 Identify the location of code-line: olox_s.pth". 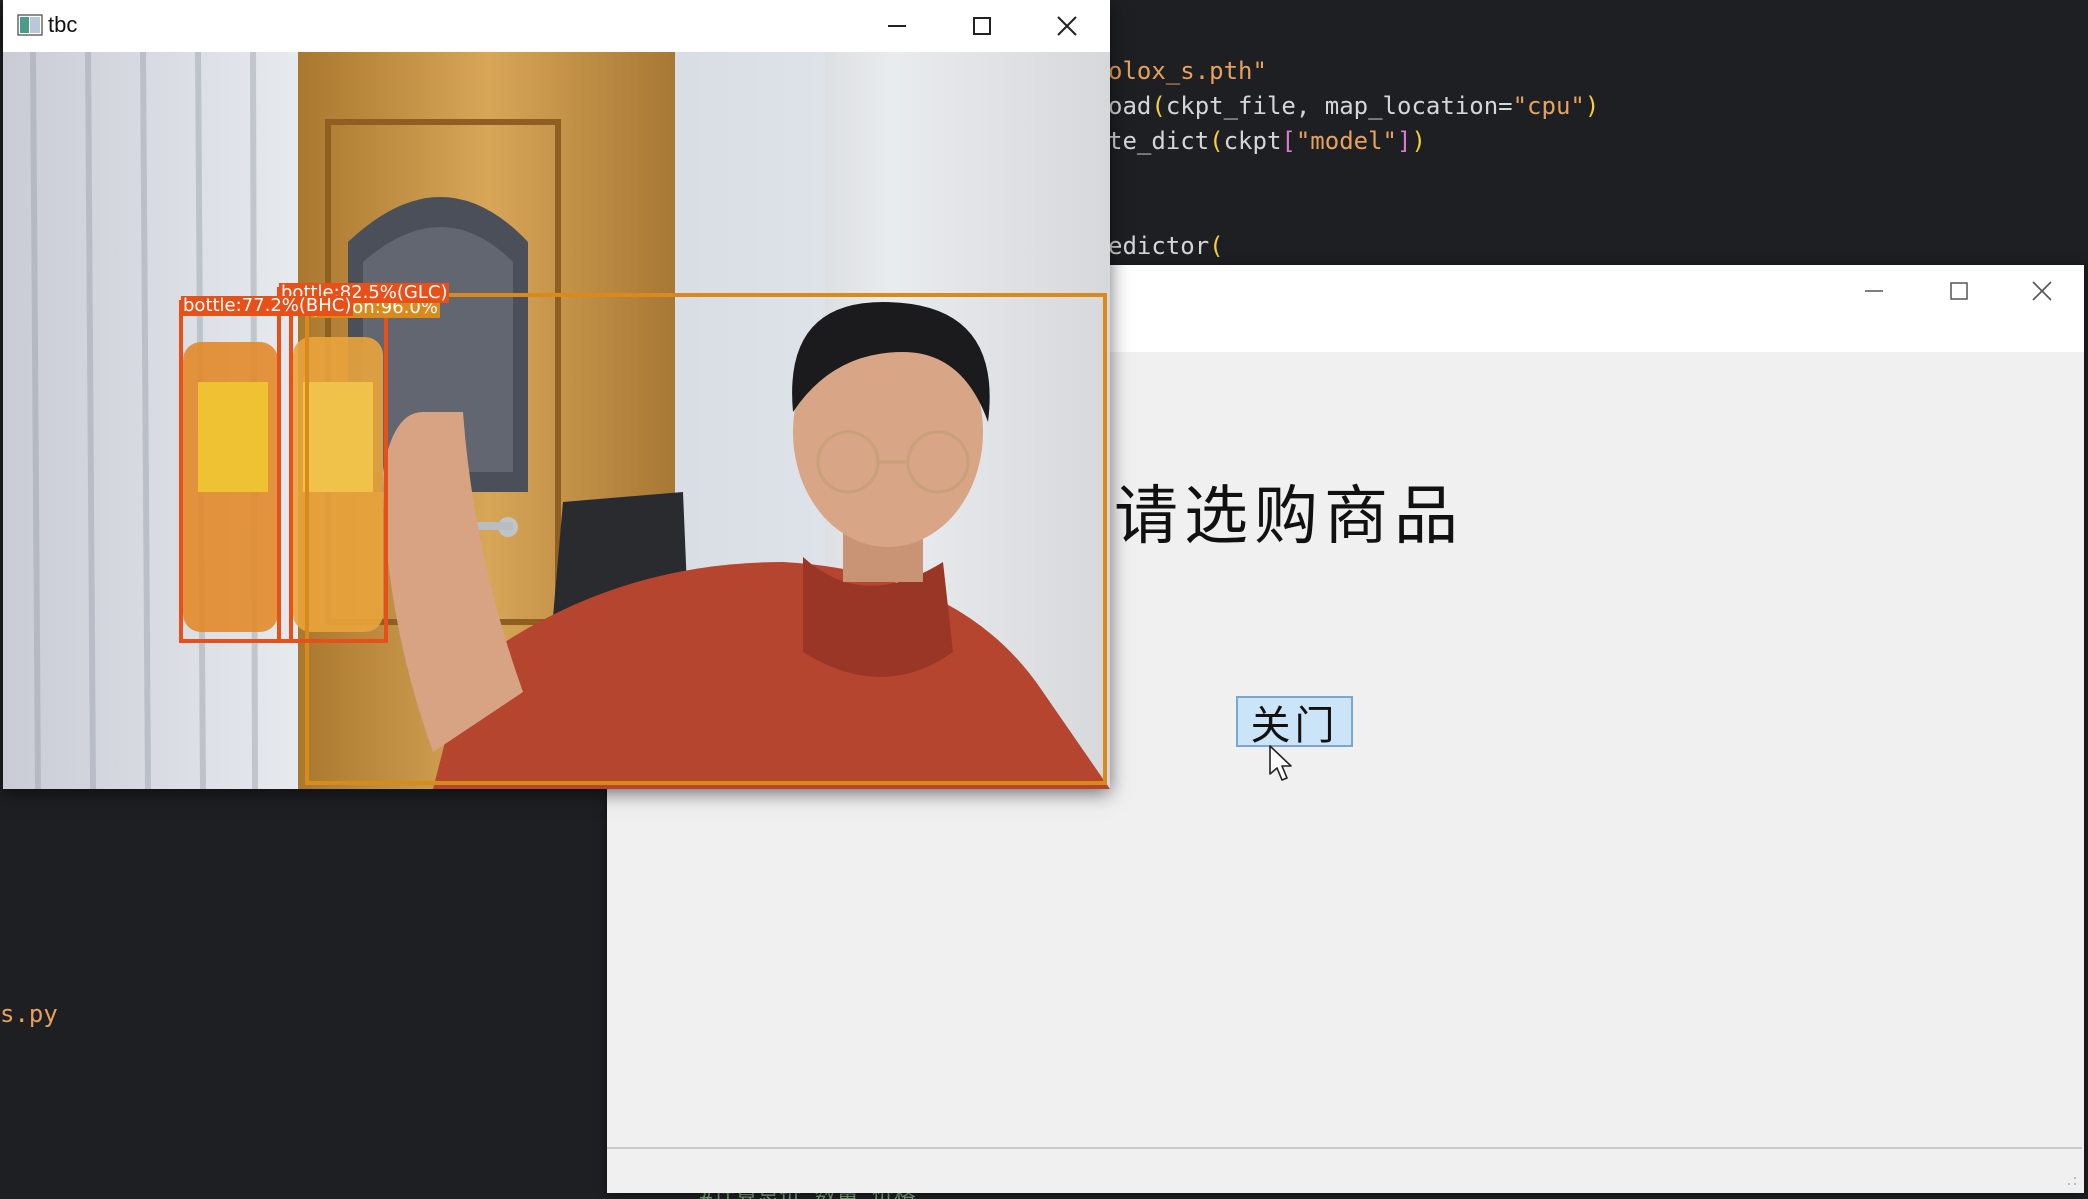
(1187, 71).